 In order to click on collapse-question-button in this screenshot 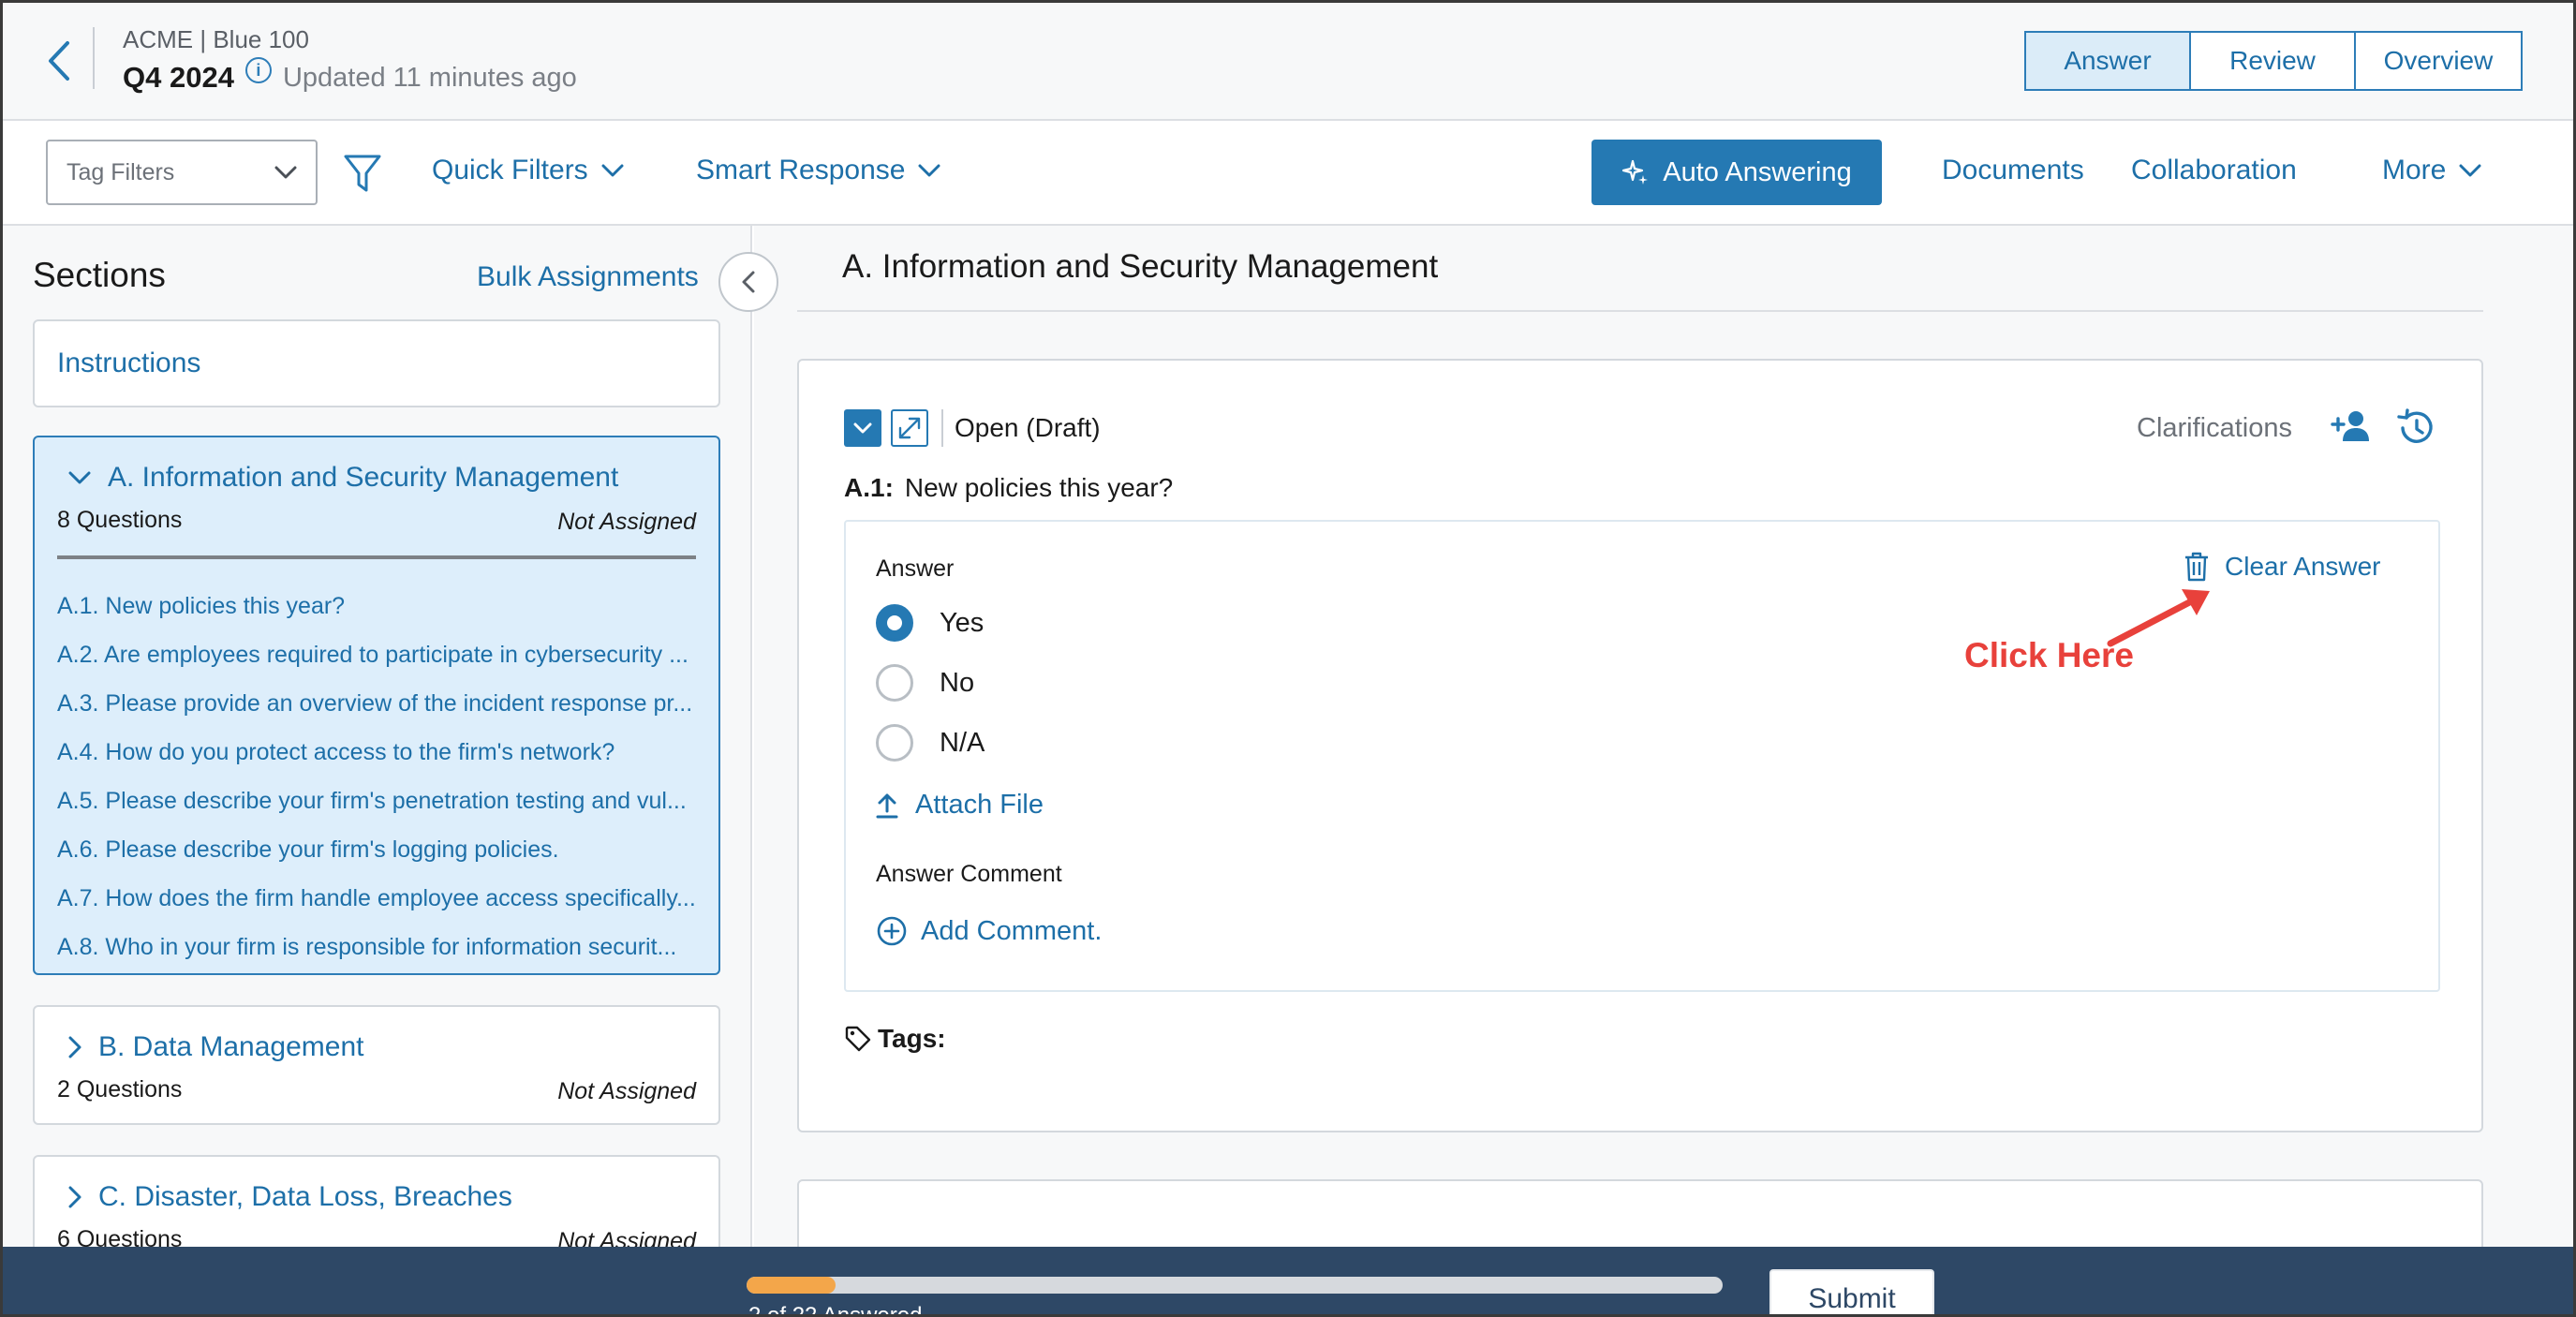, I will do `click(862, 428)`.